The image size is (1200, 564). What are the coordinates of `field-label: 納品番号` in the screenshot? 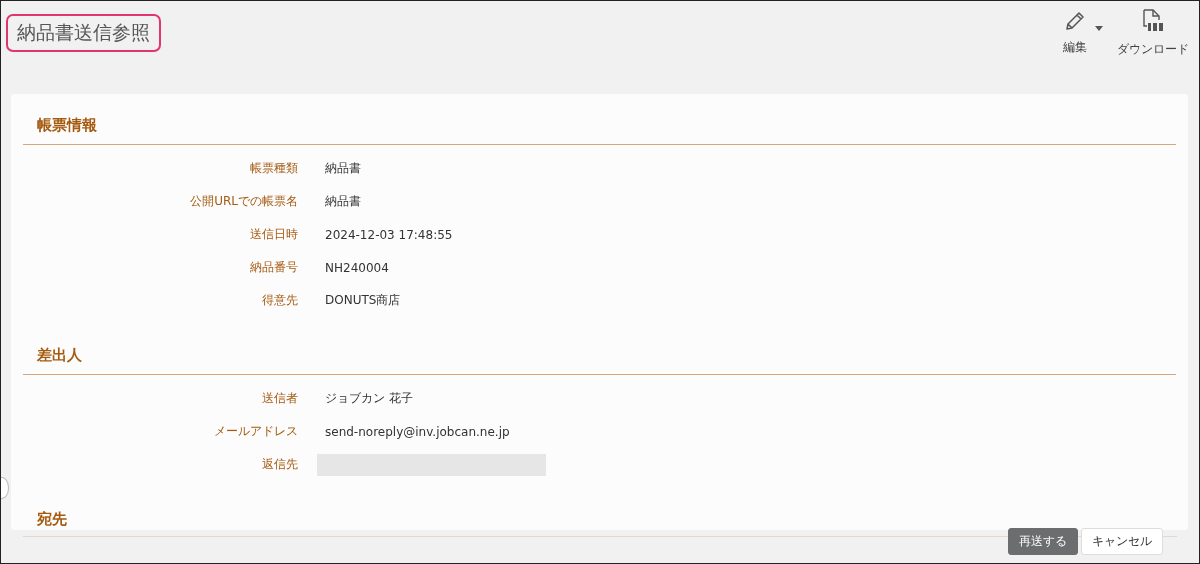 It's located at (273, 267).